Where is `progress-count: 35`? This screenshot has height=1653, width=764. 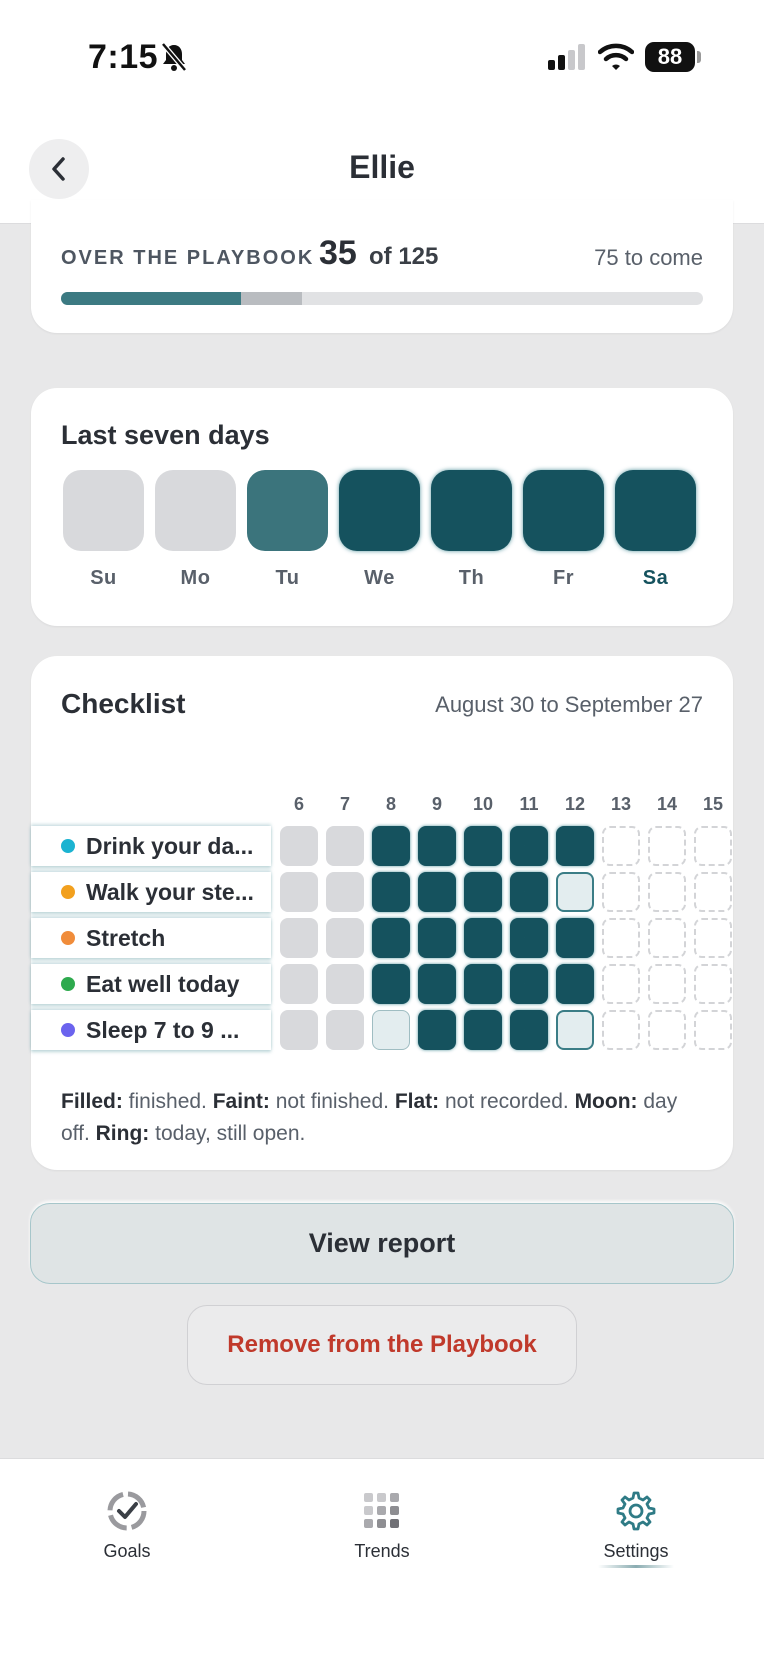 progress-count: 35 is located at coordinates (338, 253).